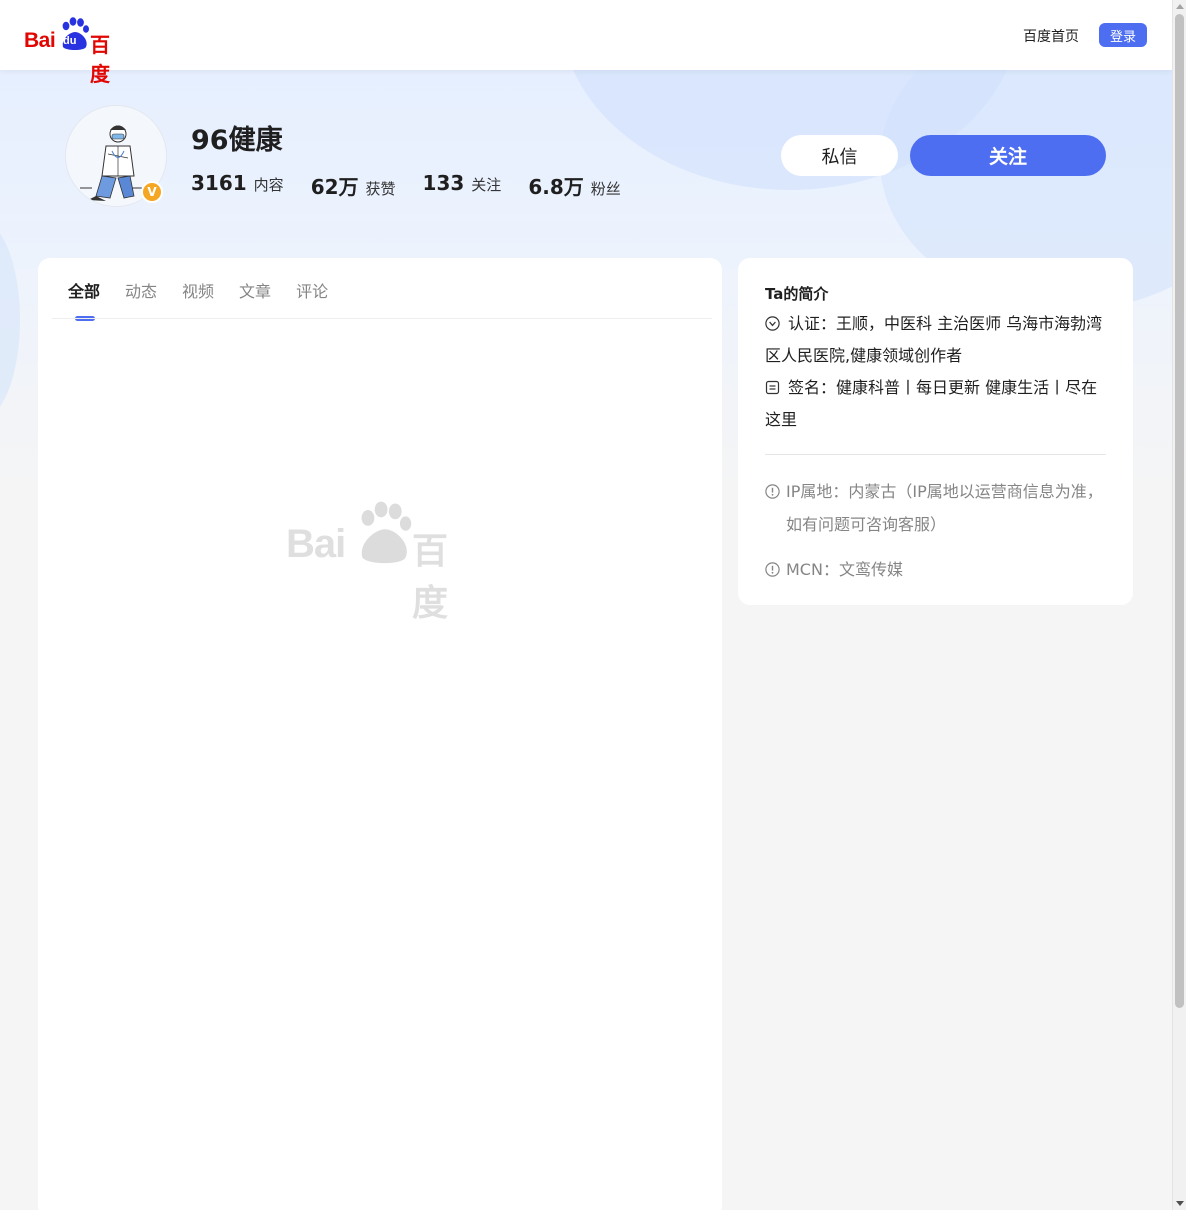  What do you see at coordinates (406, 185) in the screenshot?
I see `profile-stats: 3161 内容 62万 获赞 133 关注 6.8万 粉丝` at bounding box center [406, 185].